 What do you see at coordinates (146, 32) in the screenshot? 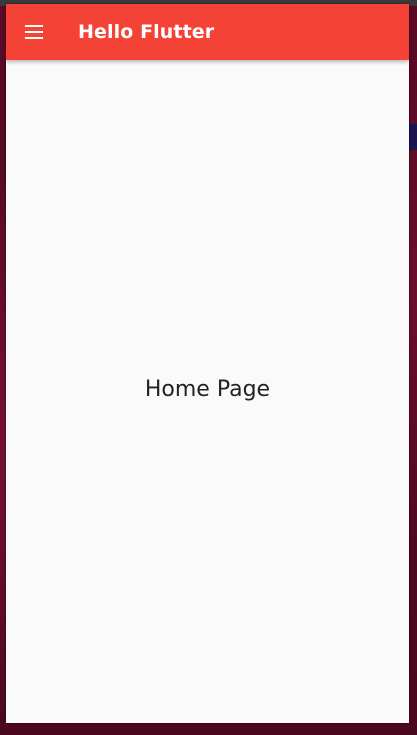
I see `app-bar-title: Hello Flutter` at bounding box center [146, 32].